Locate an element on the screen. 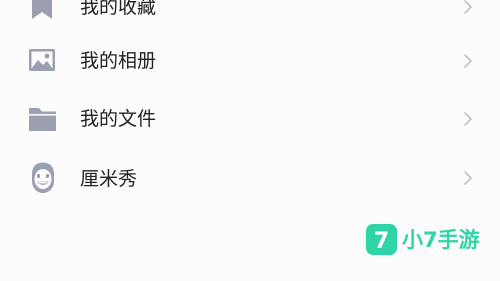 The width and height of the screenshot is (500, 281). menu-item-label: 厘米秀 is located at coordinates (109, 179).